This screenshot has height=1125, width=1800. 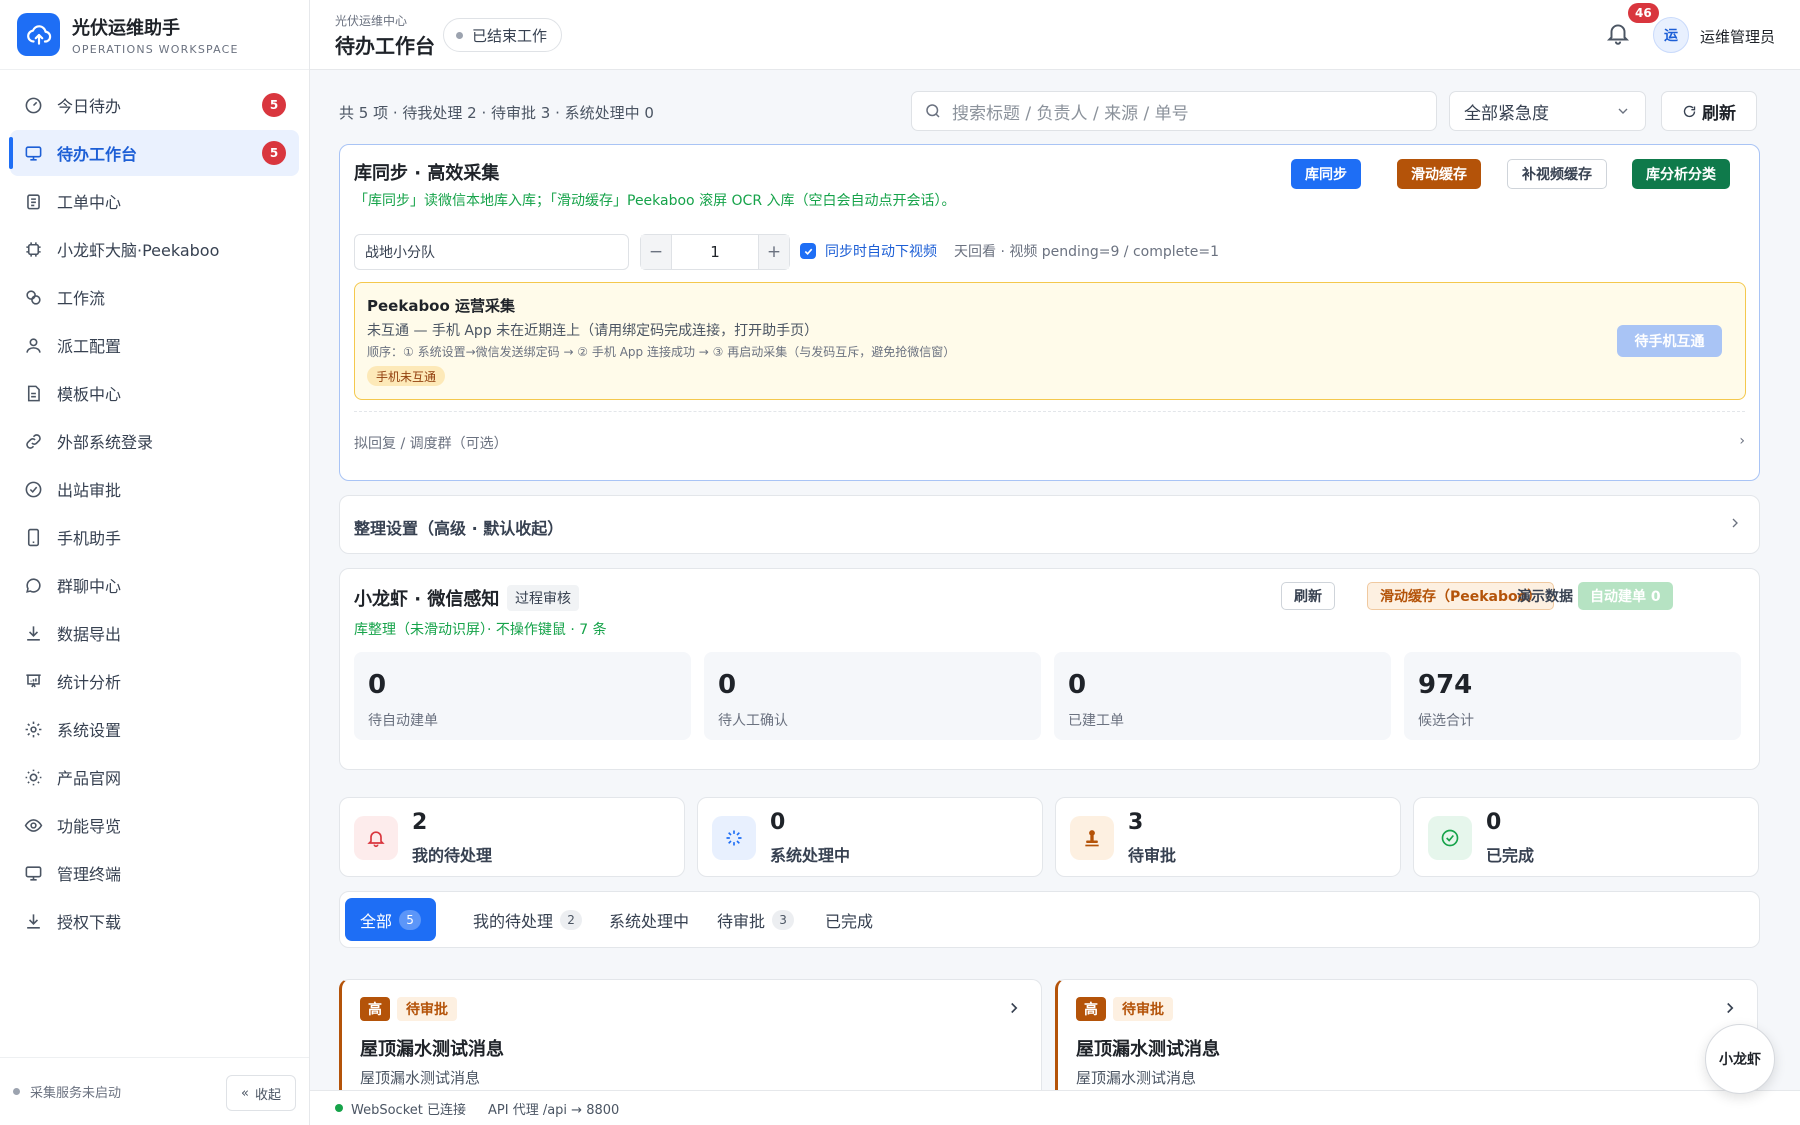 What do you see at coordinates (1049, 524) in the screenshot?
I see `organize-settings-panel: 整理设置（高级 · 默认收起）` at bounding box center [1049, 524].